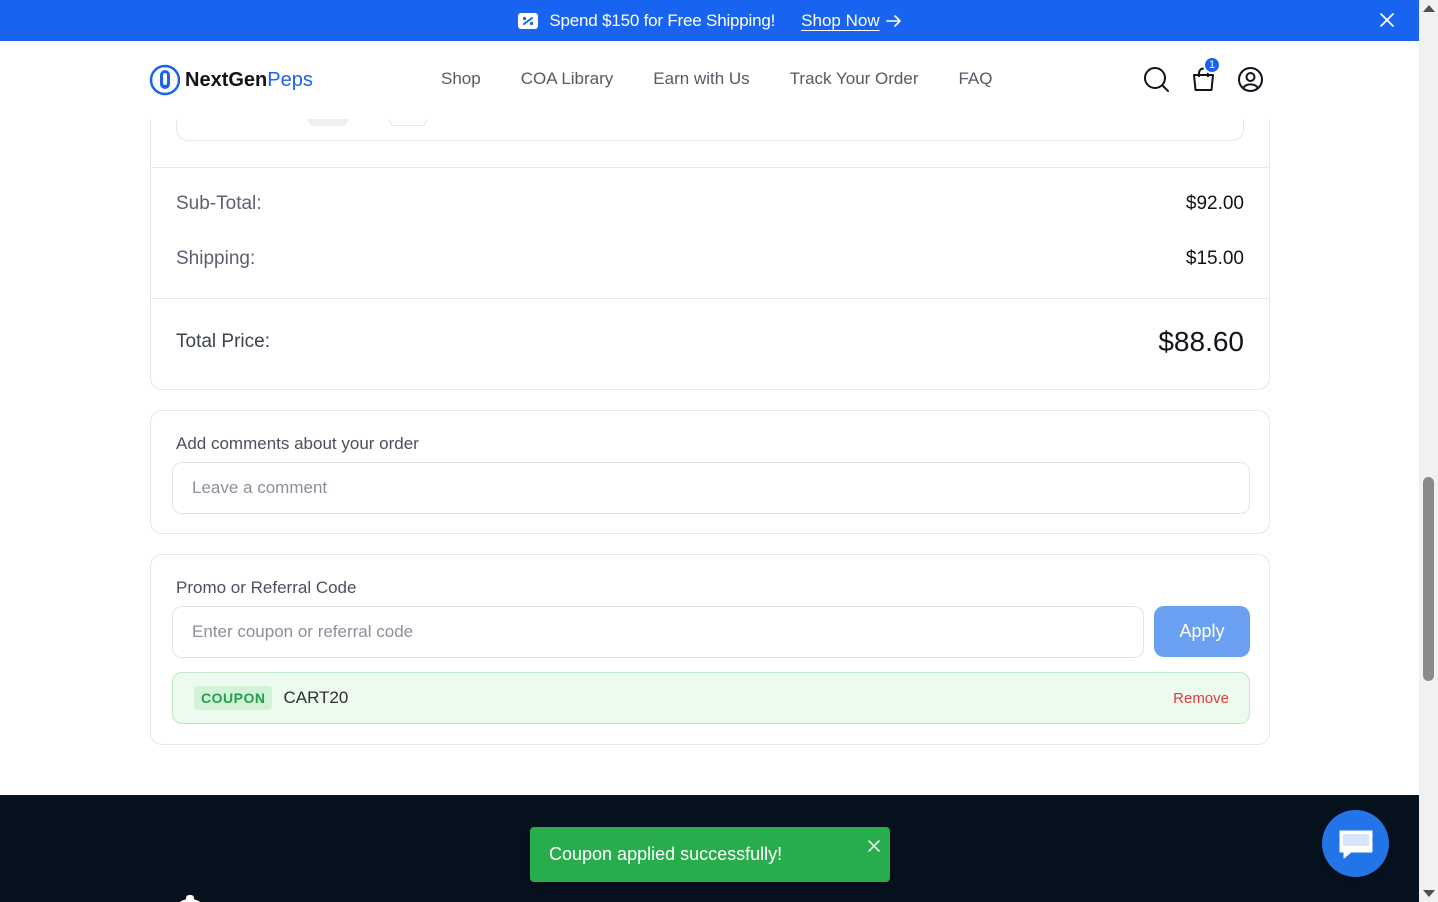 The width and height of the screenshot is (1438, 902). Describe the element at coordinates (1202, 631) in the screenshot. I see `apply-button: Apply` at that location.